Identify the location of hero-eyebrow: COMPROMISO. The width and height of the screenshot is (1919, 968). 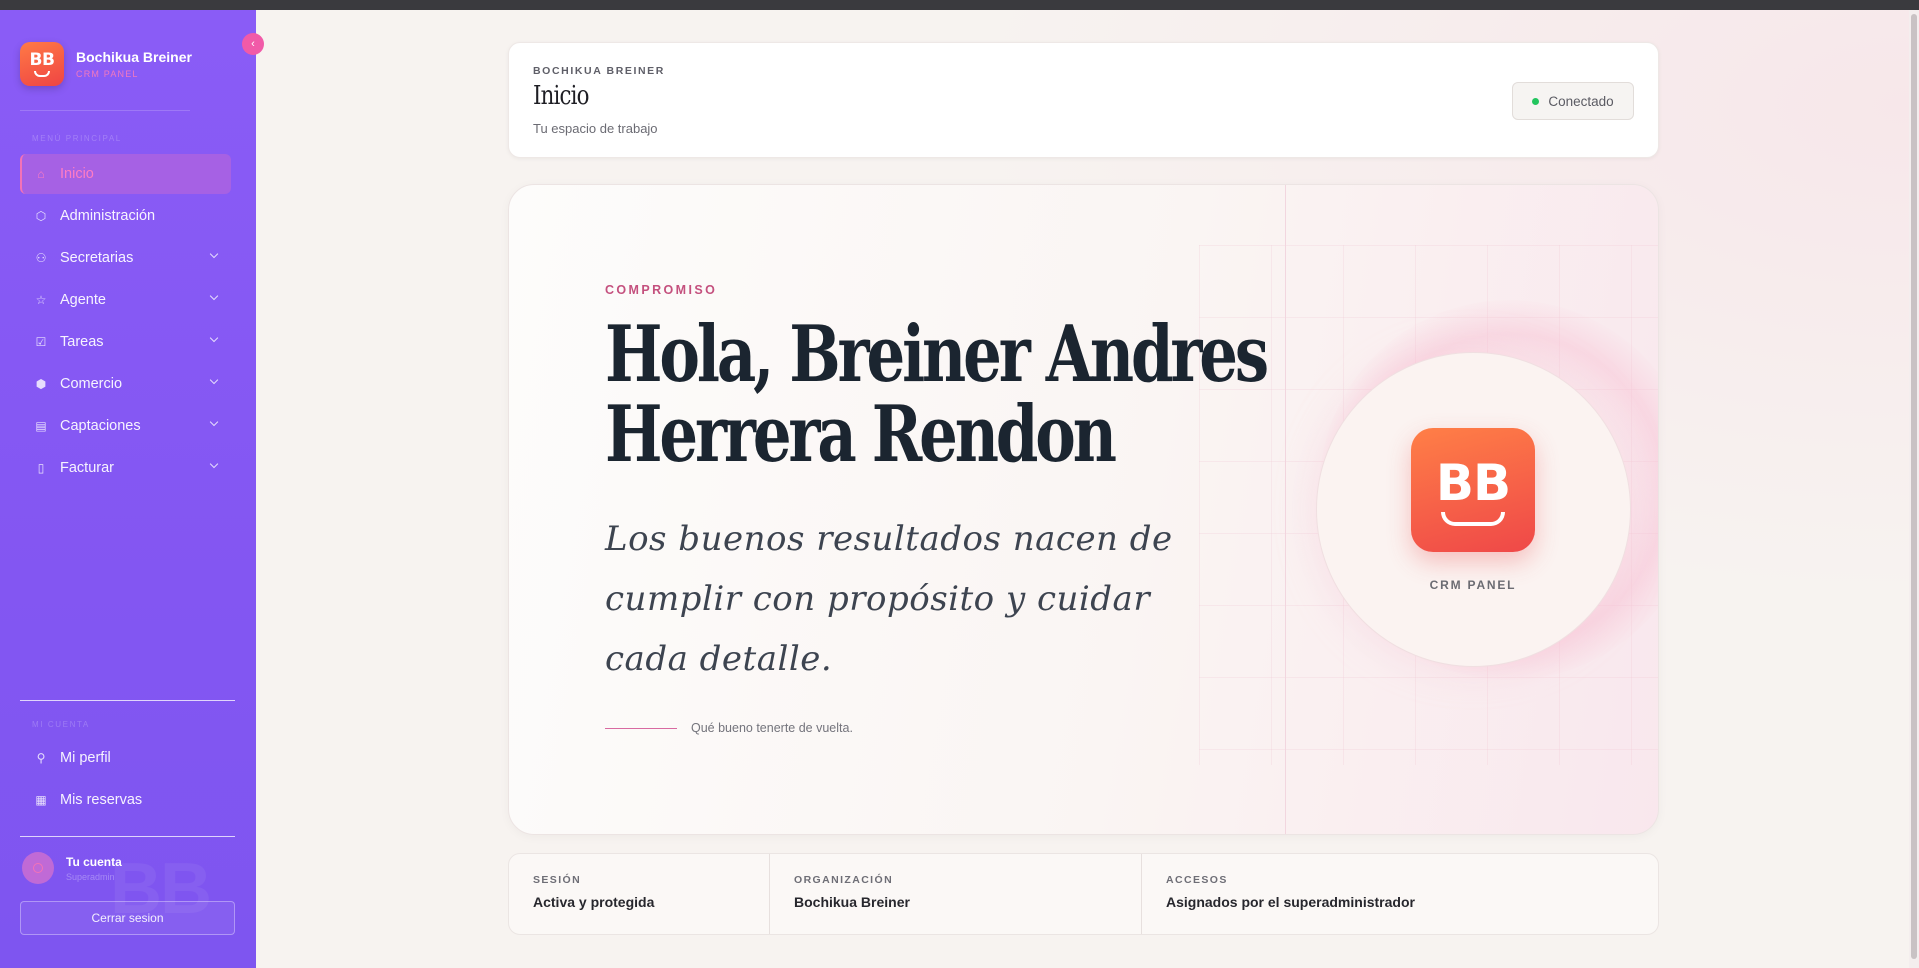
(661, 290).